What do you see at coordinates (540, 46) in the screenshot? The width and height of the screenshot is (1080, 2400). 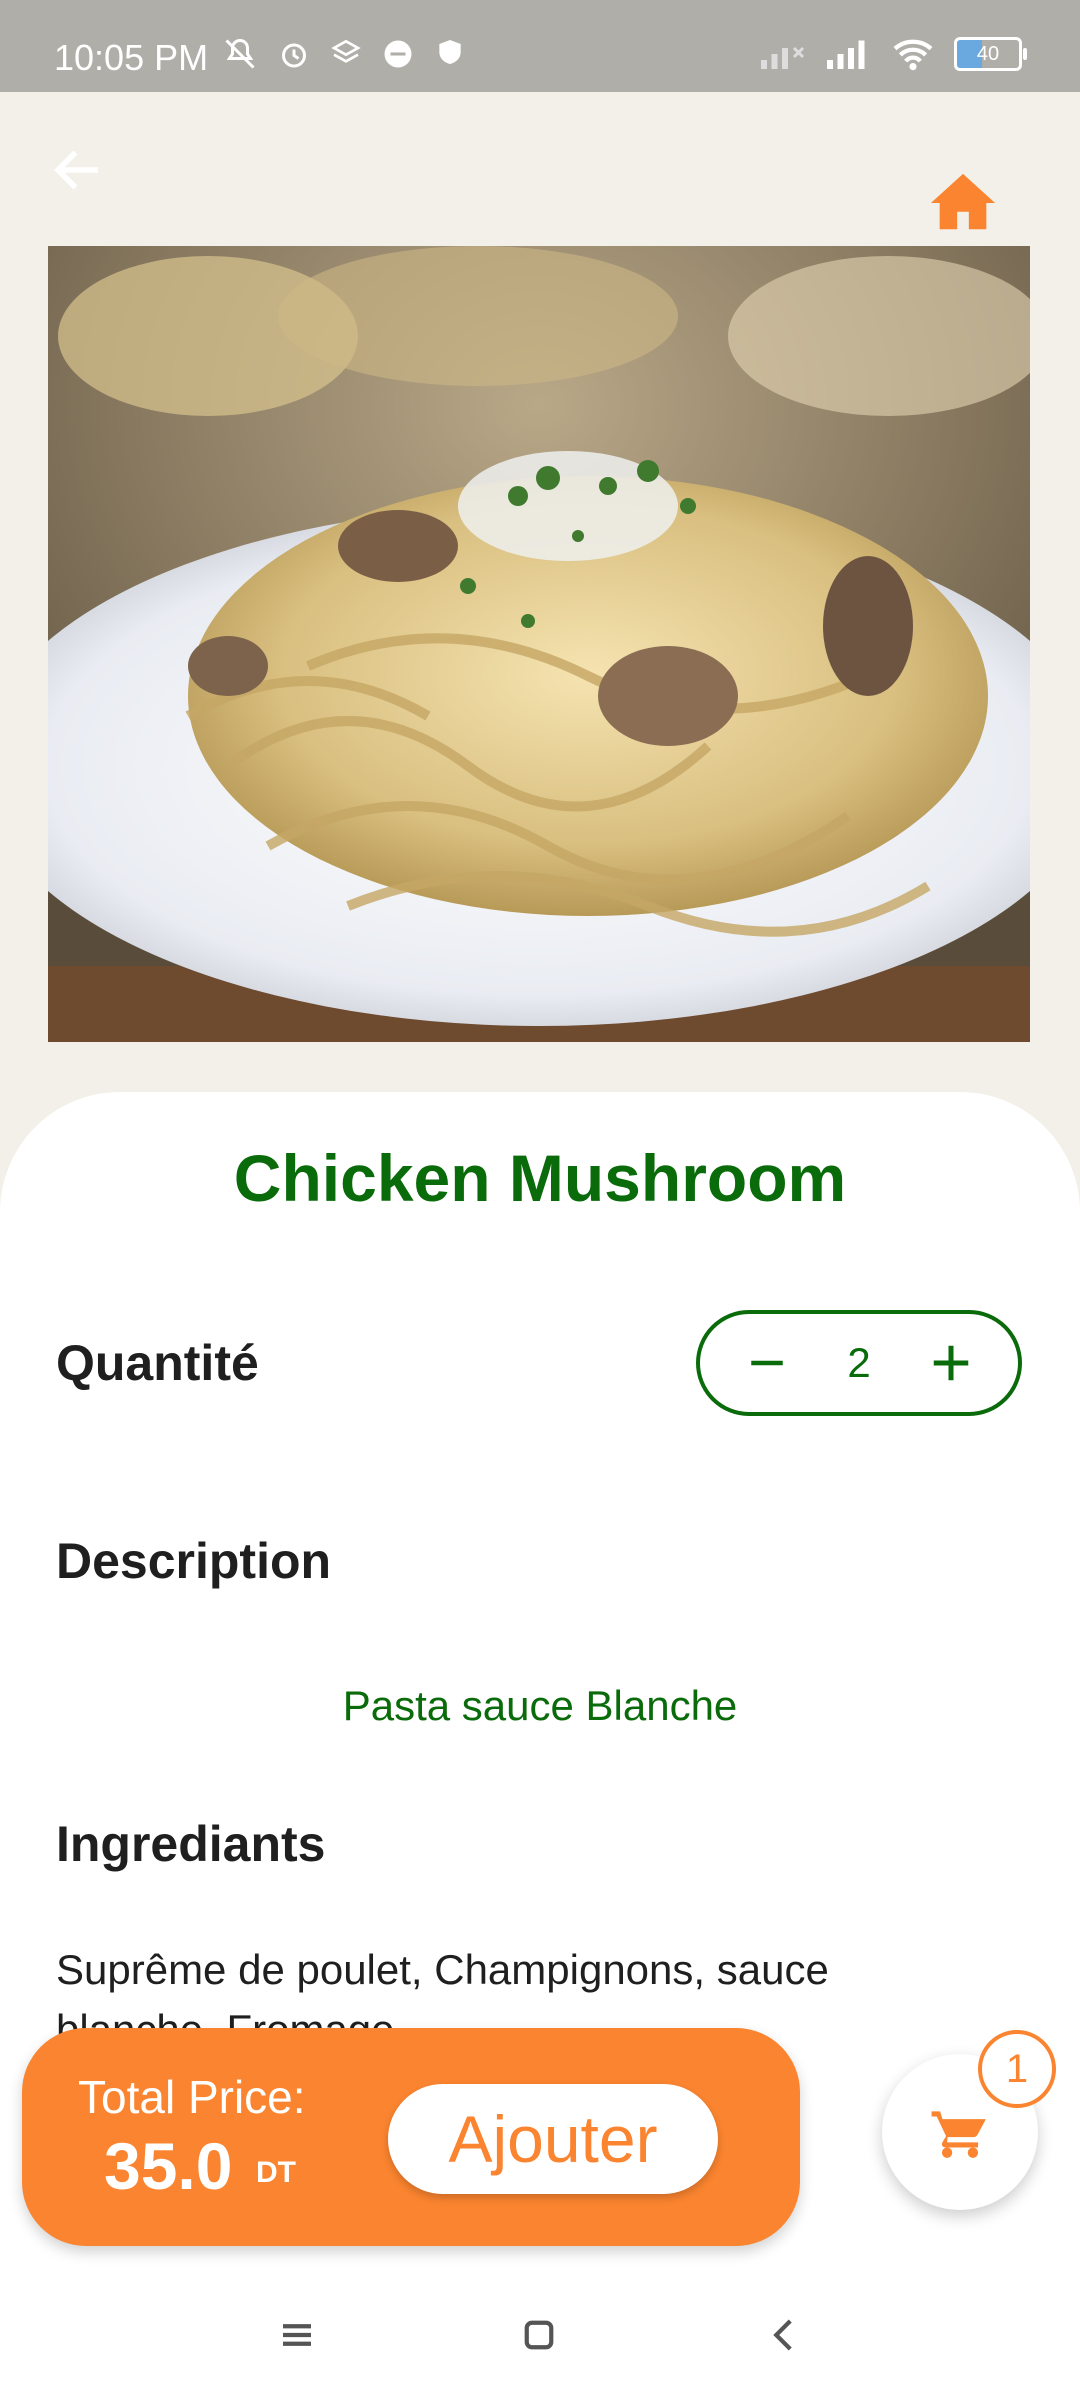 I see `status-bar: 10:05 PM 40` at bounding box center [540, 46].